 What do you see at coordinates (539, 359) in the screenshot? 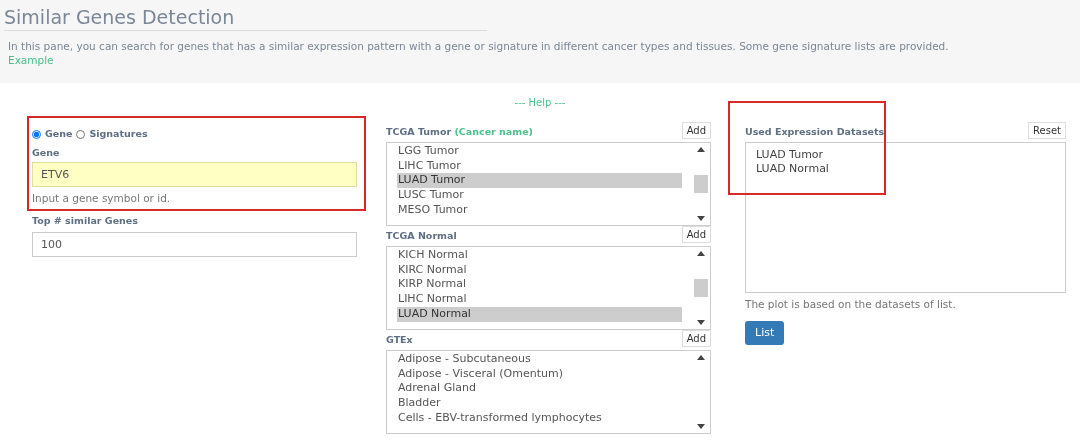
I see `list-option: Adipose - Subcutaneous` at bounding box center [539, 359].